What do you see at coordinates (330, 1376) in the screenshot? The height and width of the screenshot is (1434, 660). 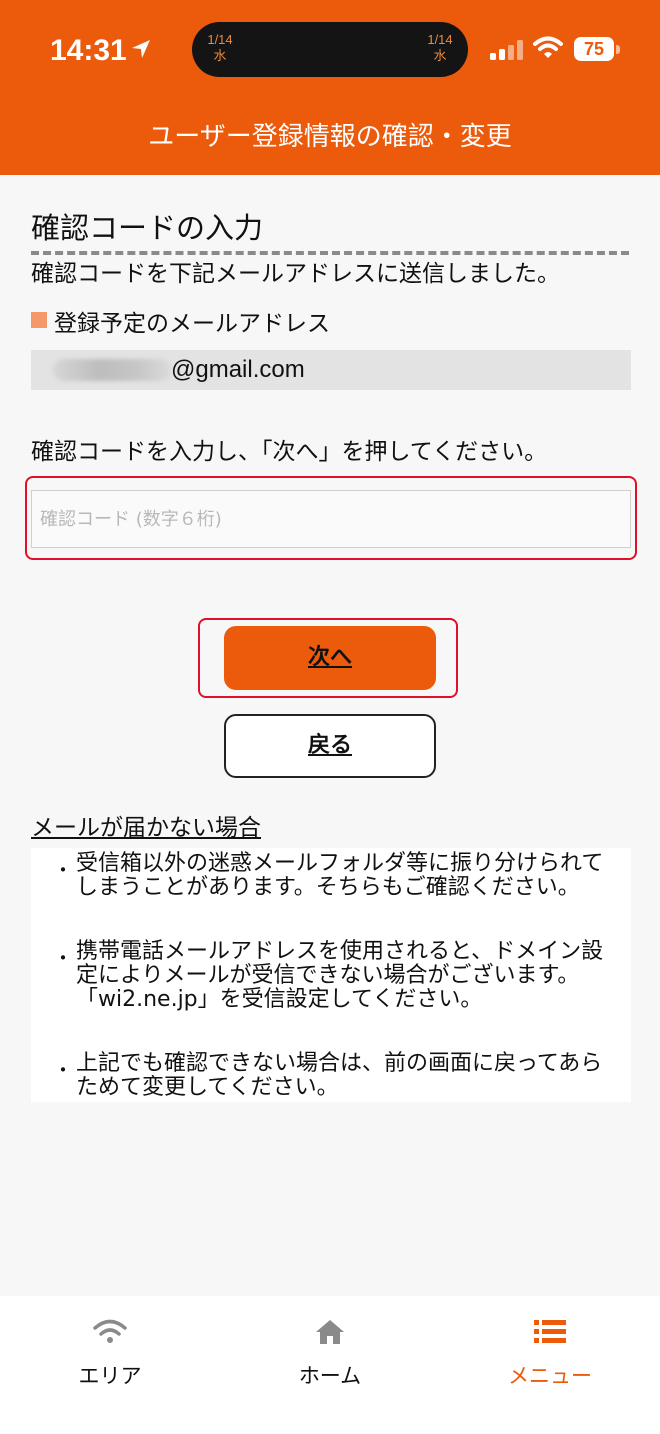 I see `tab-home-label: ホーム` at bounding box center [330, 1376].